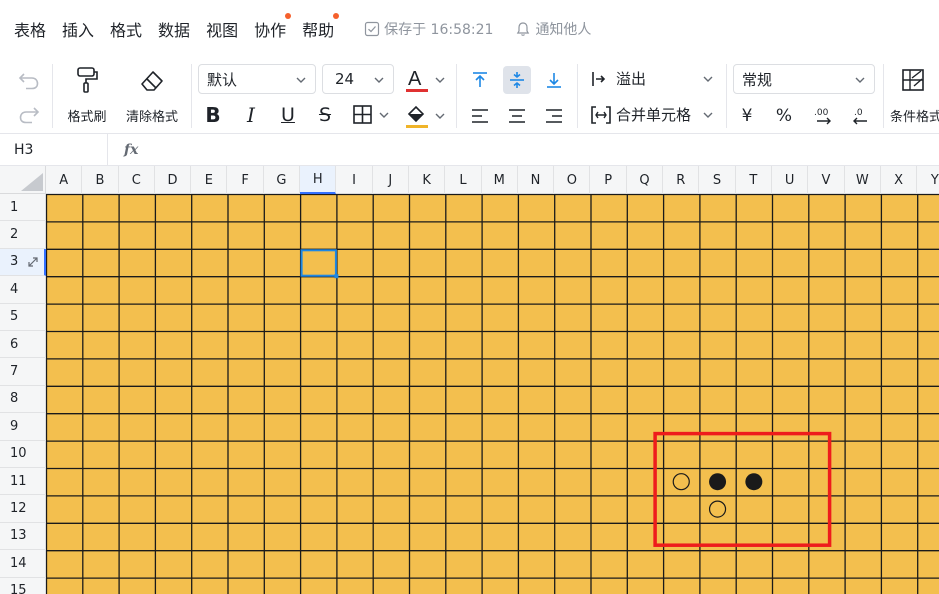 The image size is (939, 594). What do you see at coordinates (23, 586) in the screenshot?
I see `row-header: 15` at bounding box center [23, 586].